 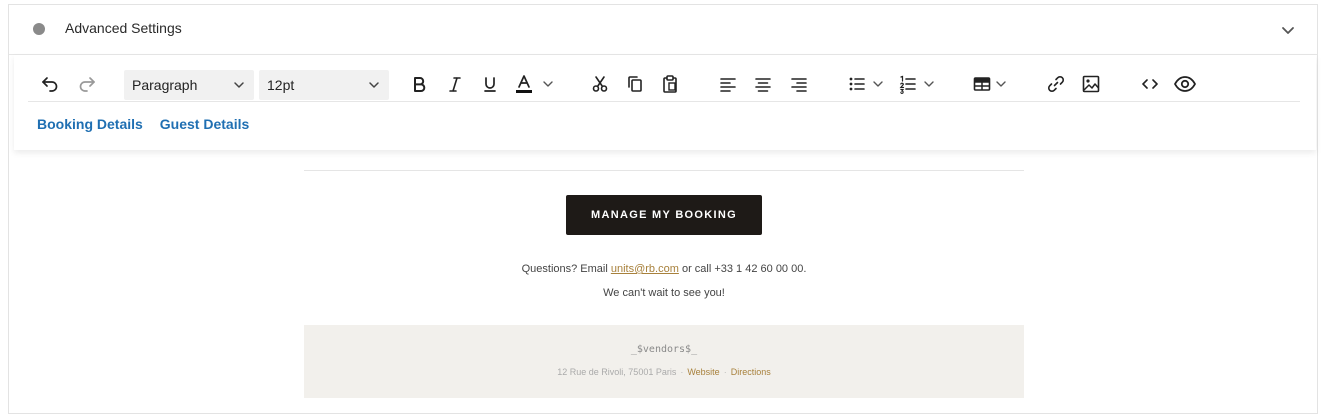 I want to click on content-divider, so click(x=664, y=170).